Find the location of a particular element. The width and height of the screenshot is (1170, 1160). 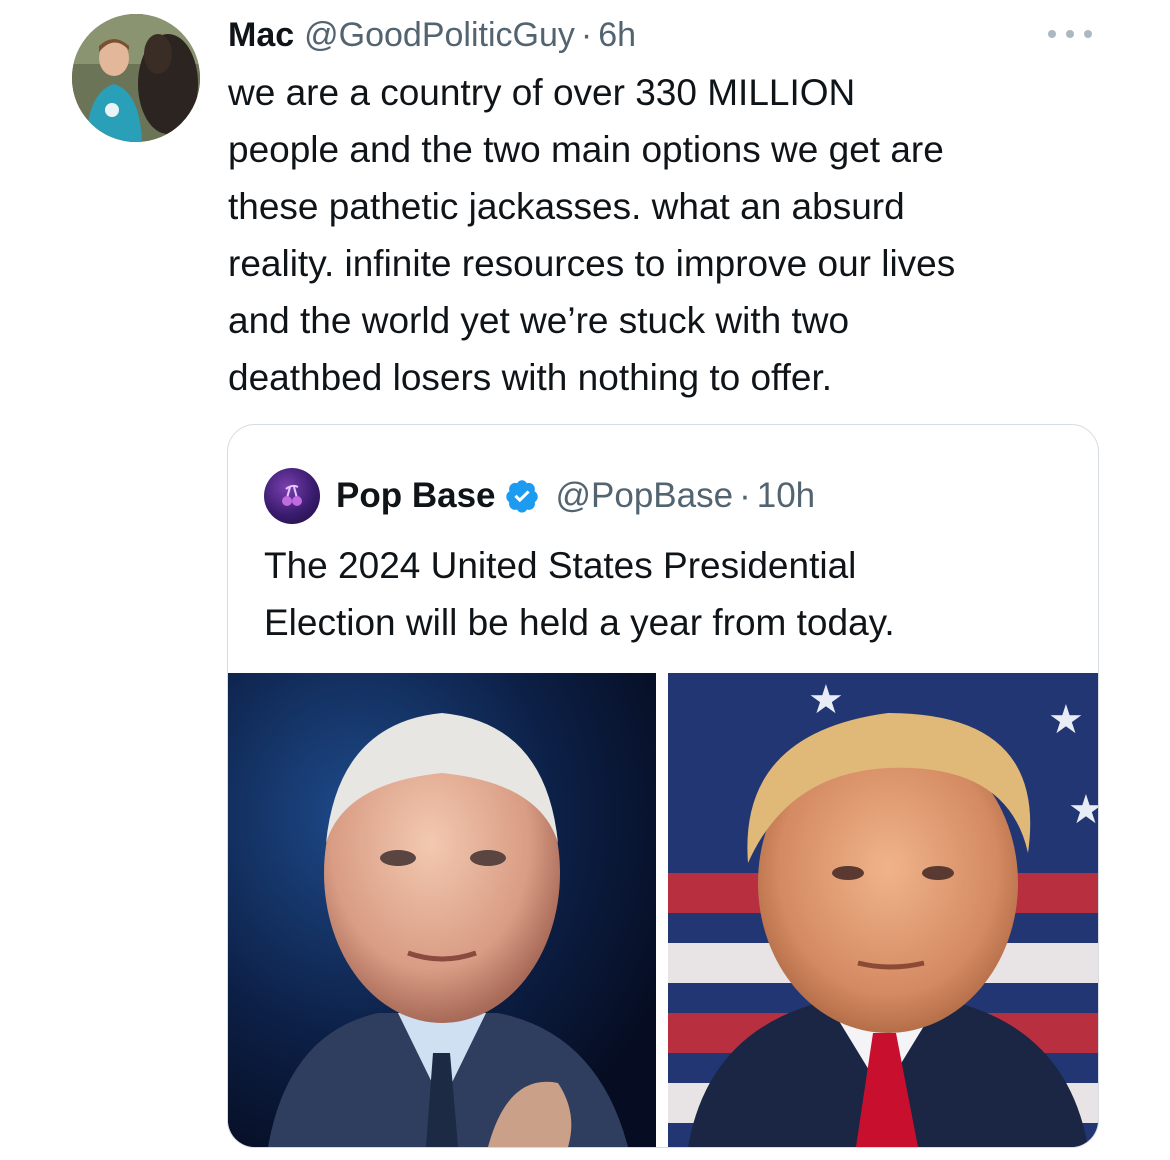

more-options-icon is located at coordinates (1070, 34).